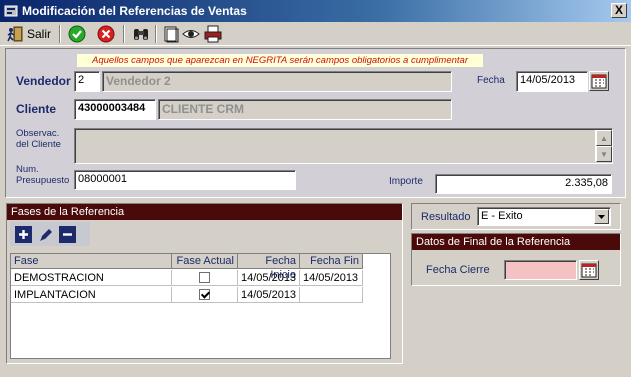  Describe the element at coordinates (458, 270) in the screenshot. I see `fecha-cierre-label: Fecha Cierre` at that location.